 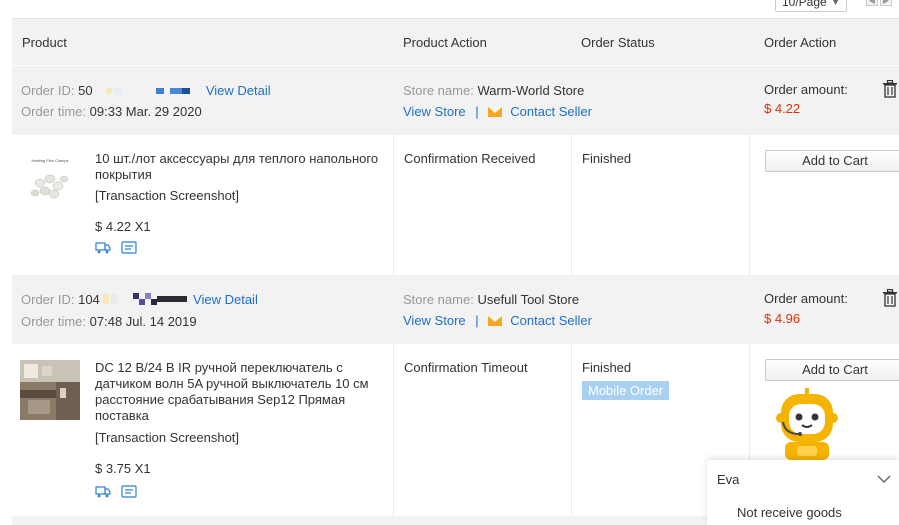 I want to click on chat-agent-name: Eva, so click(x=728, y=479).